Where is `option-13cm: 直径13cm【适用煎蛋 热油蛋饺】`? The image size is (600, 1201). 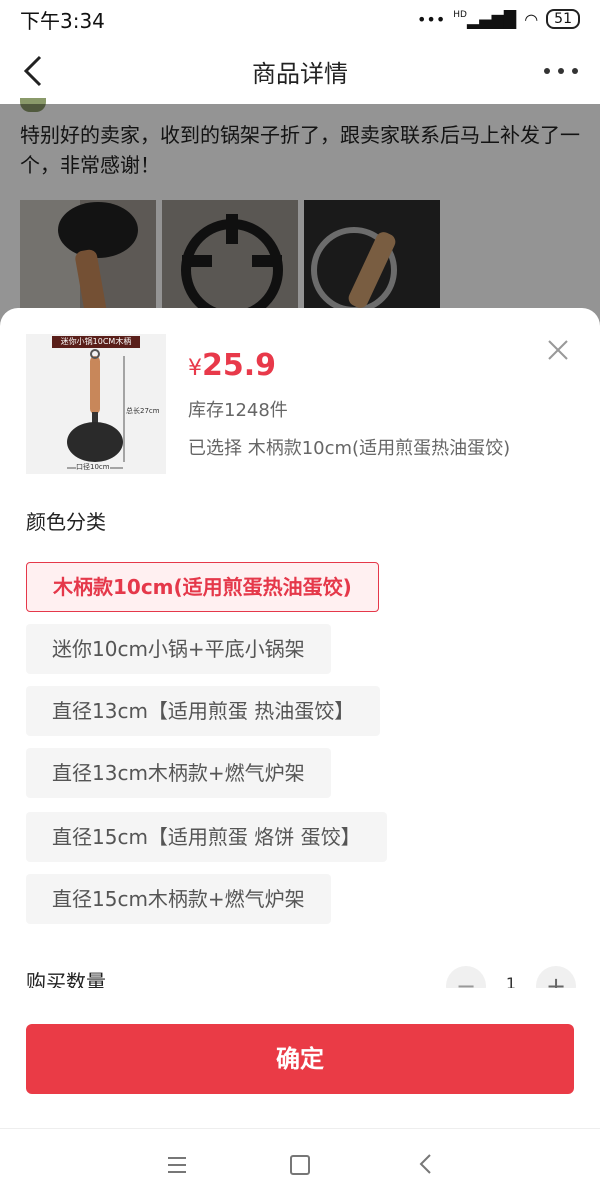
option-13cm: 直径13cm【适用煎蛋 热油蛋饺】 is located at coordinates (203, 711).